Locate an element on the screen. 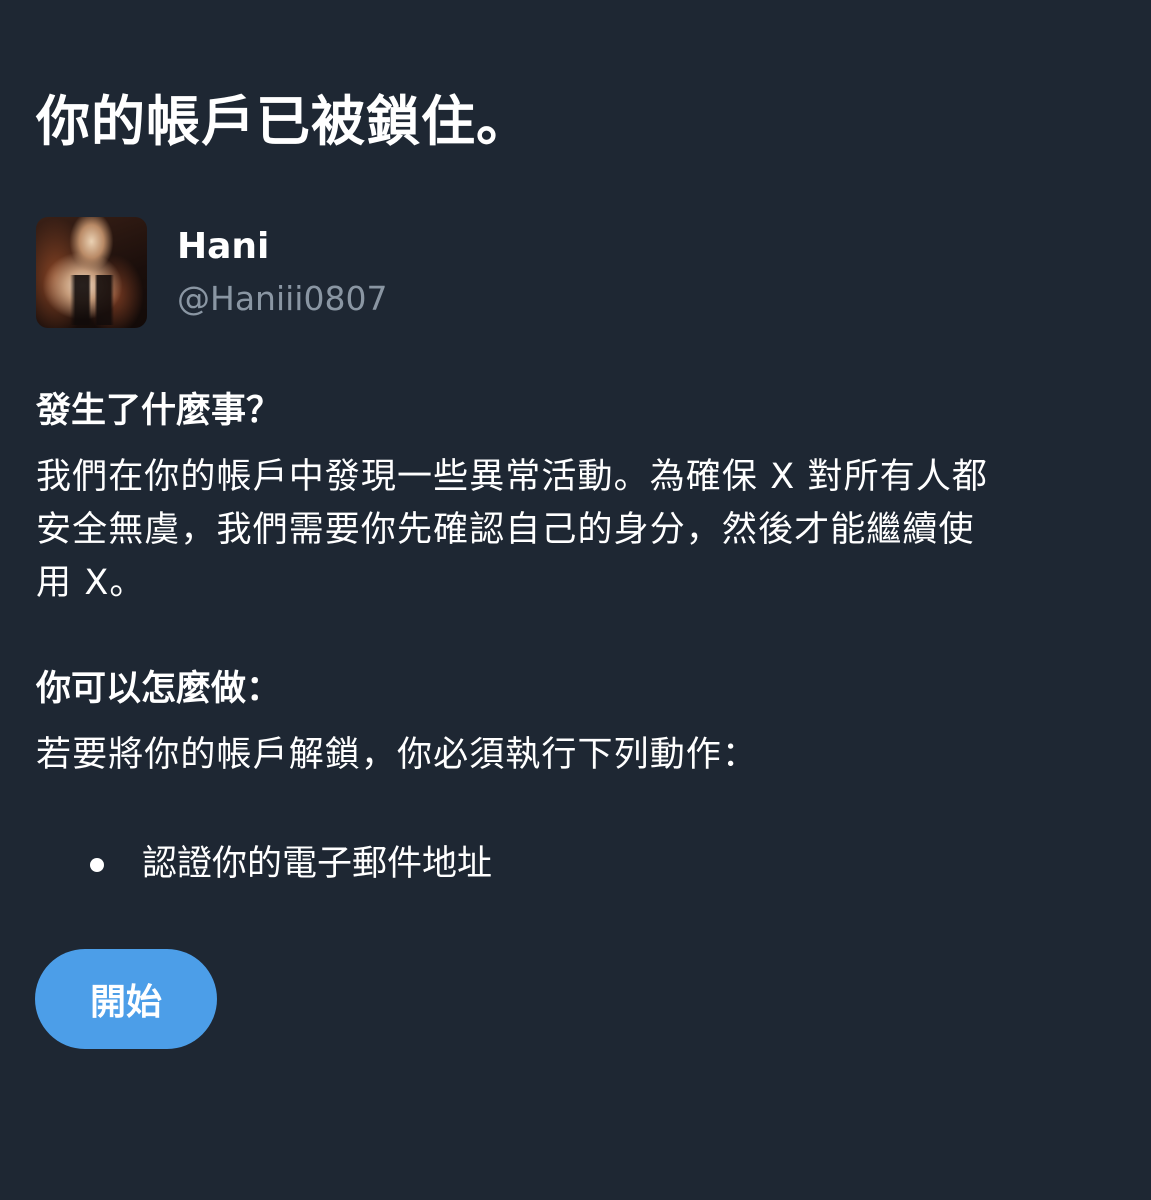 The width and height of the screenshot is (1151, 1200). account-card: Hani @Haniii0807 is located at coordinates (211, 272).